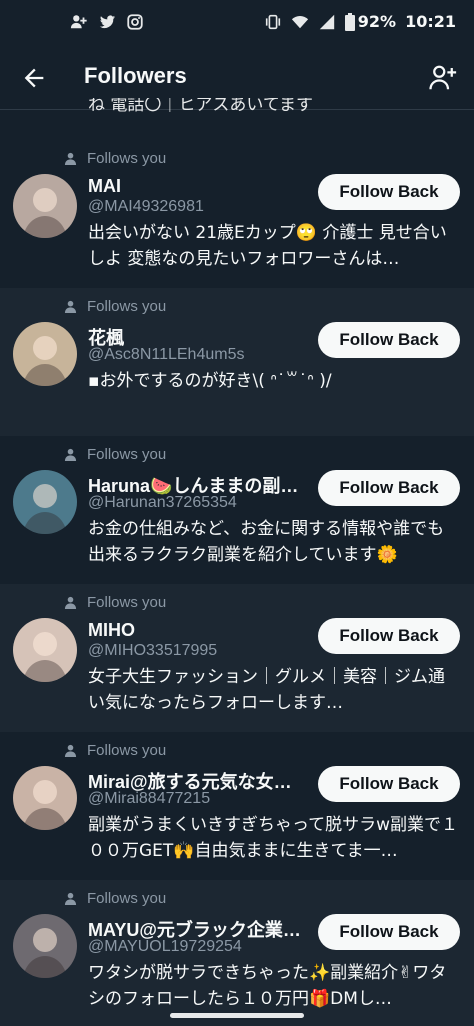  What do you see at coordinates (162, 502) in the screenshot?
I see `follower-handle: @Harunan37265354` at bounding box center [162, 502].